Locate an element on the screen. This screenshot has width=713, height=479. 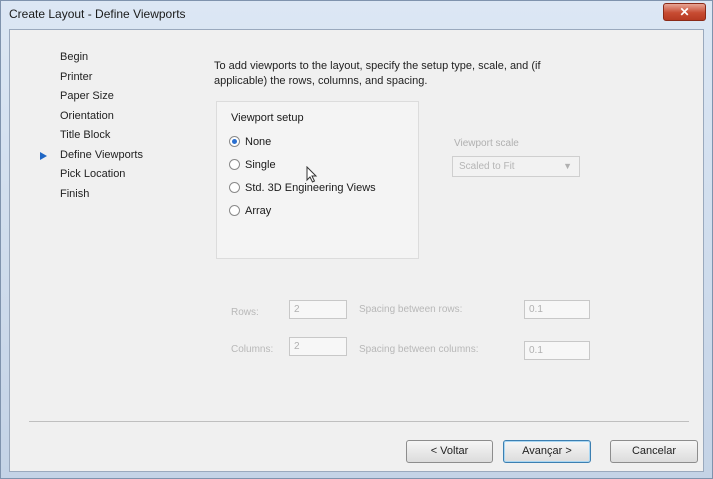
step-label: Begin is located at coordinates (74, 57).